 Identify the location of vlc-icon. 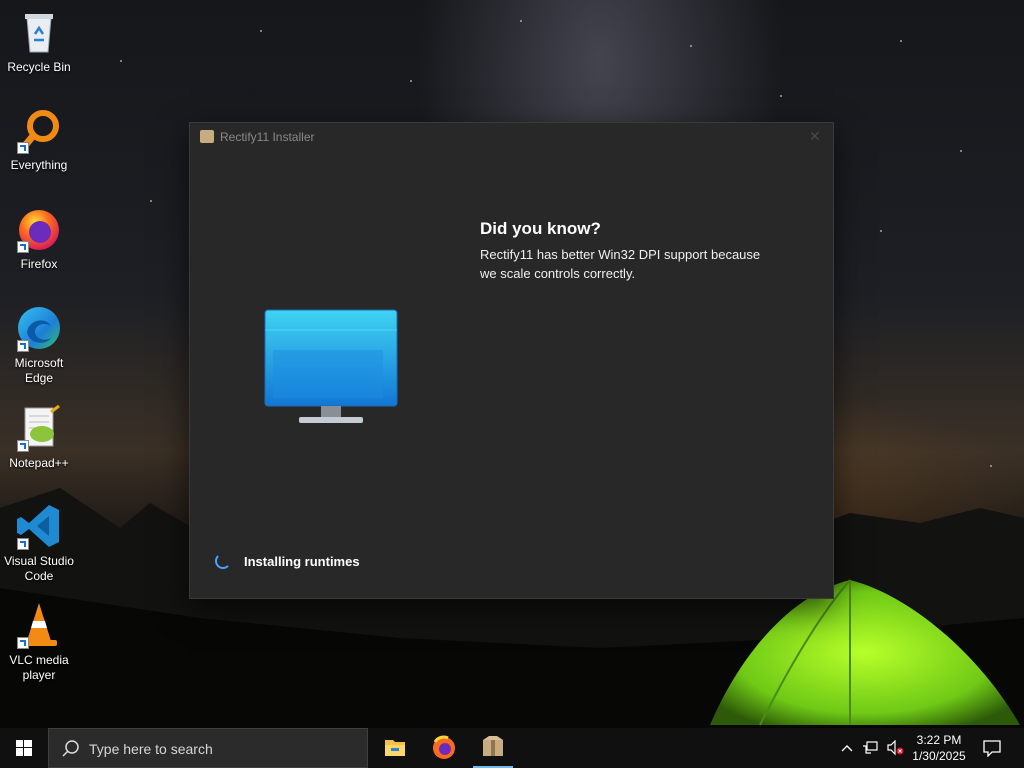
(39, 625).